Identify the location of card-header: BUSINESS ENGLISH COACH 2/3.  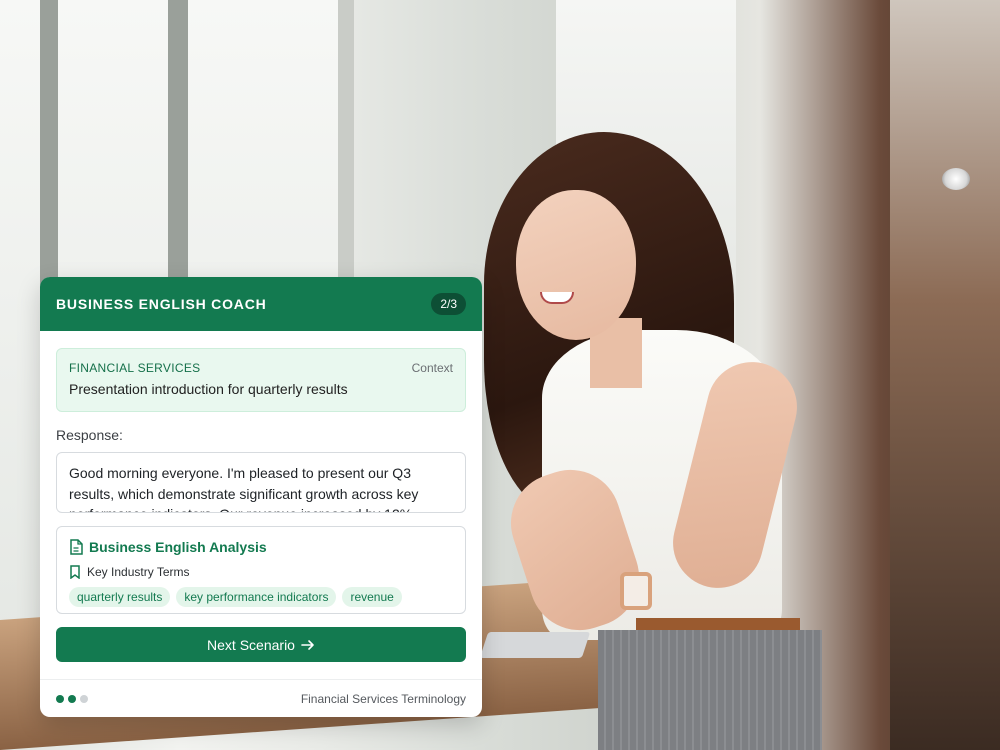
(261, 304).